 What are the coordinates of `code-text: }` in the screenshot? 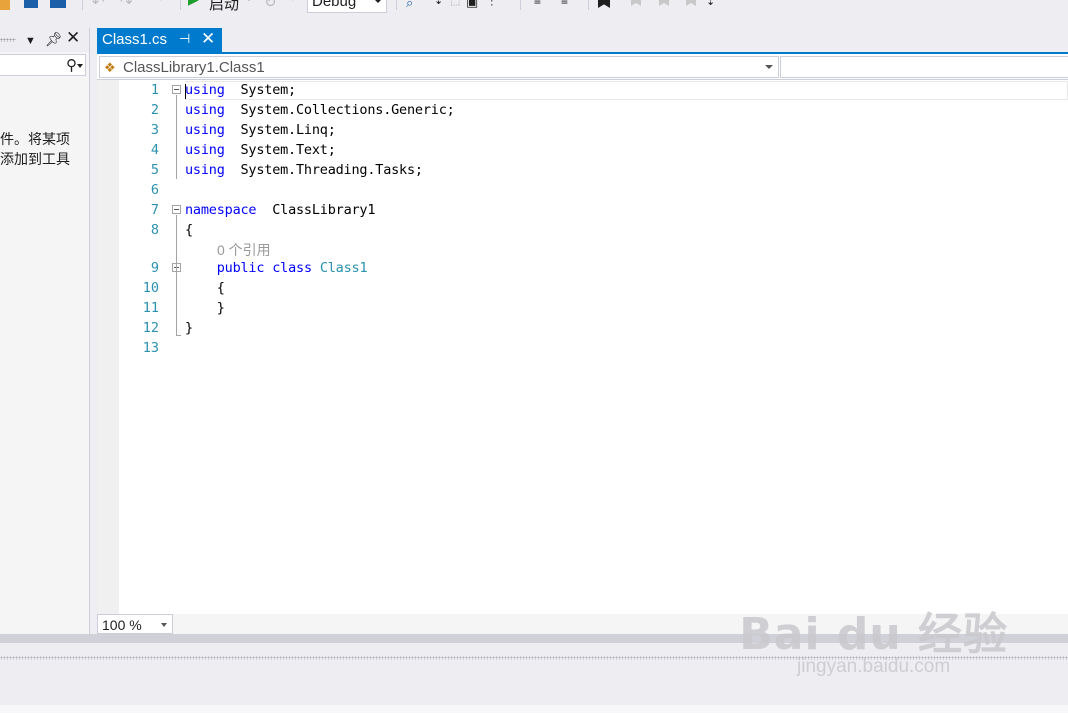 It's located at (189, 328).